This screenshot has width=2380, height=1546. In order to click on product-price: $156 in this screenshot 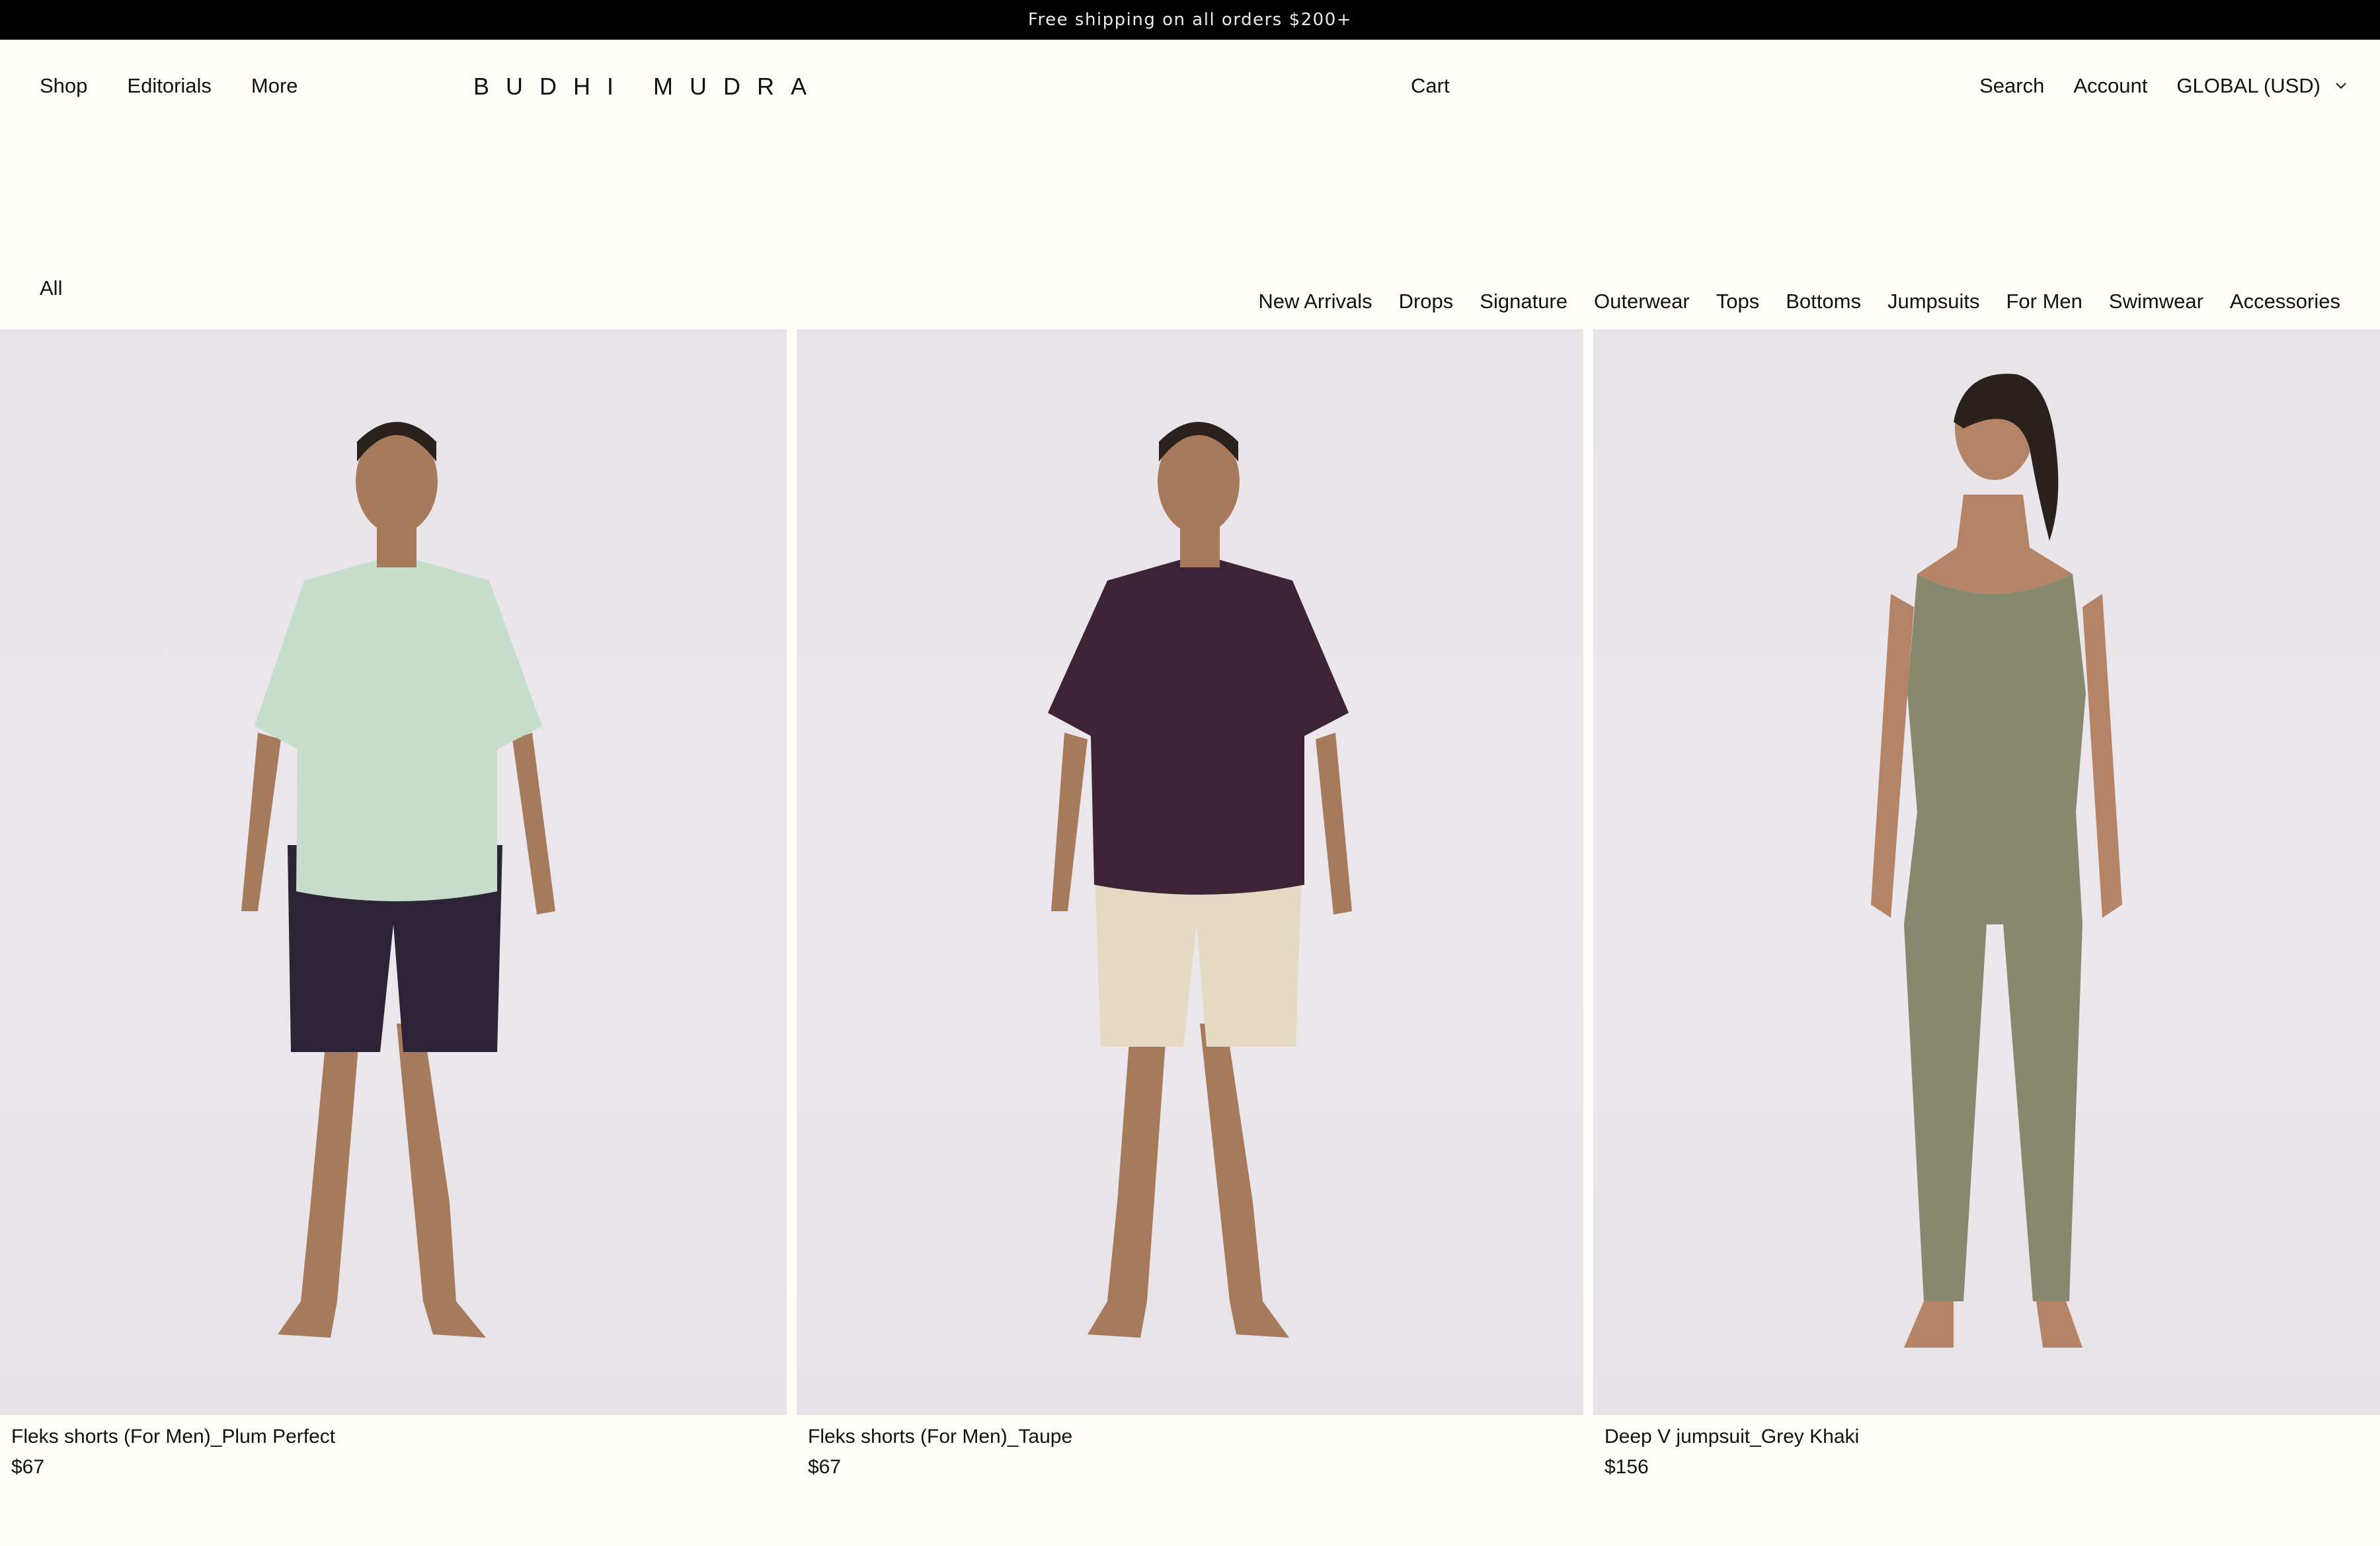, I will do `click(1627, 1467)`.